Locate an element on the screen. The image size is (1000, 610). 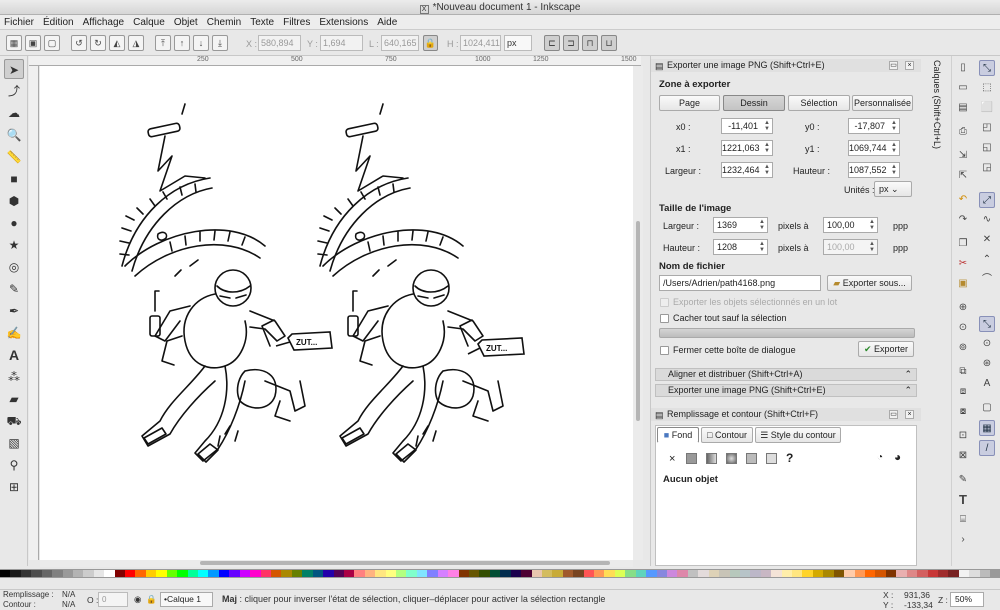
fill-stroke-icon: ✎ is located at coordinates (963, 480).